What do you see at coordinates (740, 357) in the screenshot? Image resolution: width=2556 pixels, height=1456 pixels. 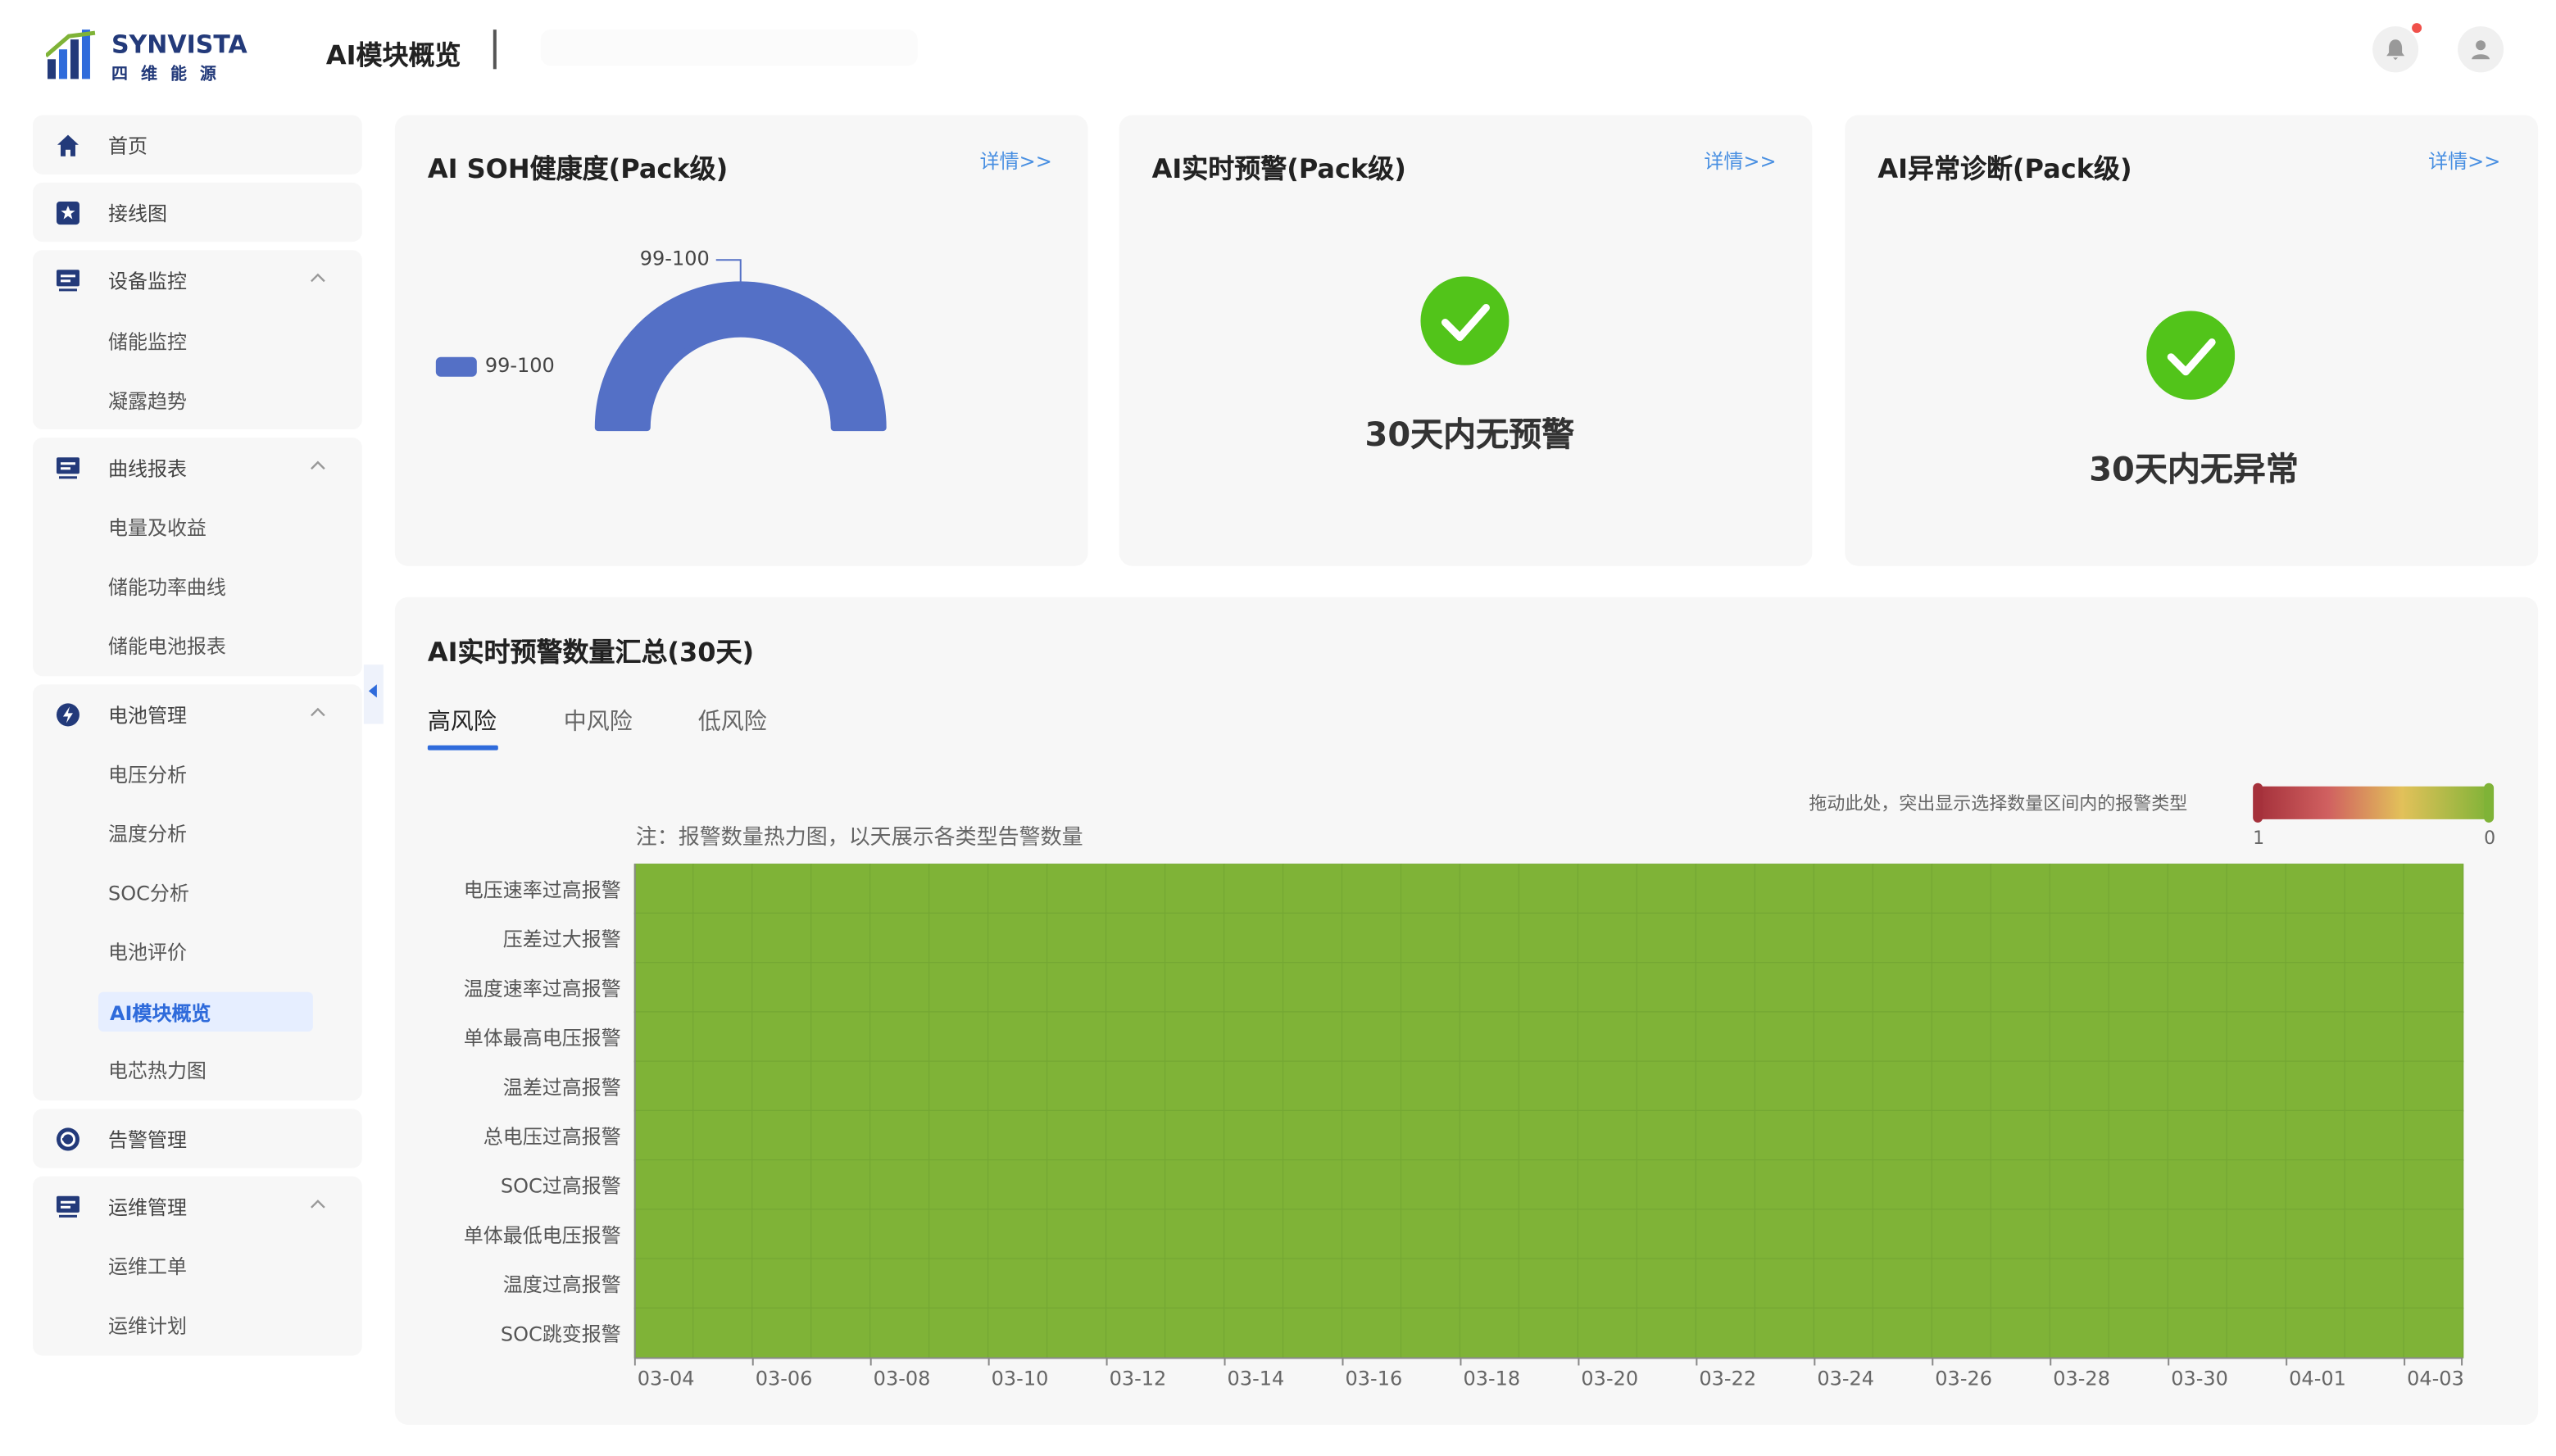 I see `soh-slice` at bounding box center [740, 357].